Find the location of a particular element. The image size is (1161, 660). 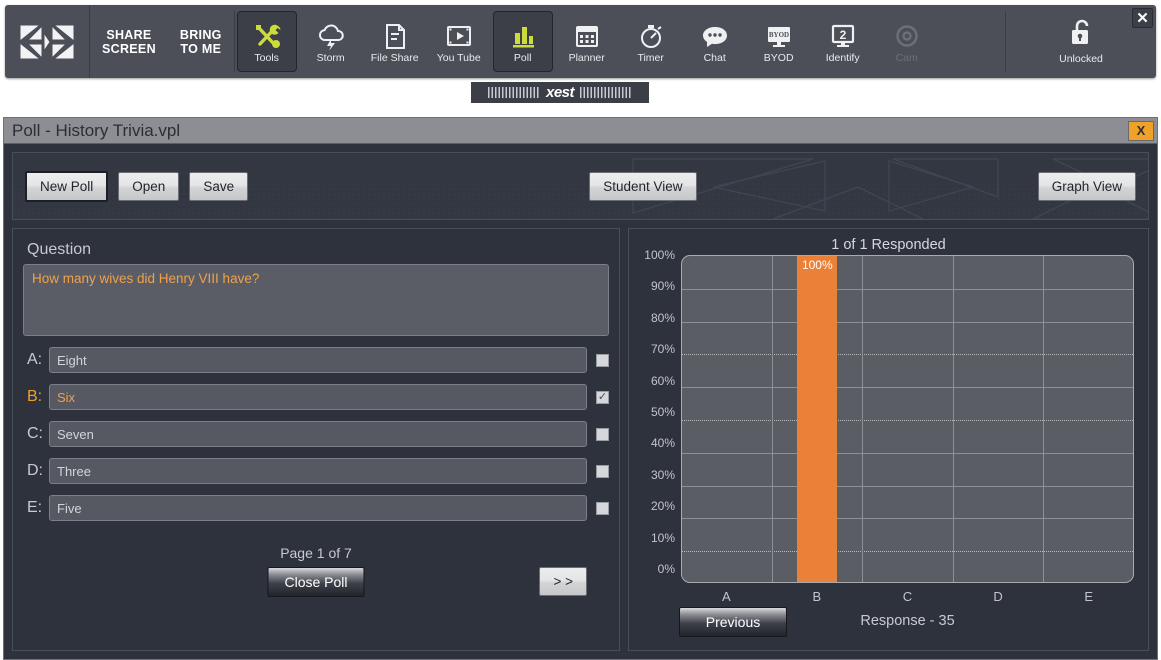

bring-to-me-label-2: TO ME is located at coordinates (201, 48).